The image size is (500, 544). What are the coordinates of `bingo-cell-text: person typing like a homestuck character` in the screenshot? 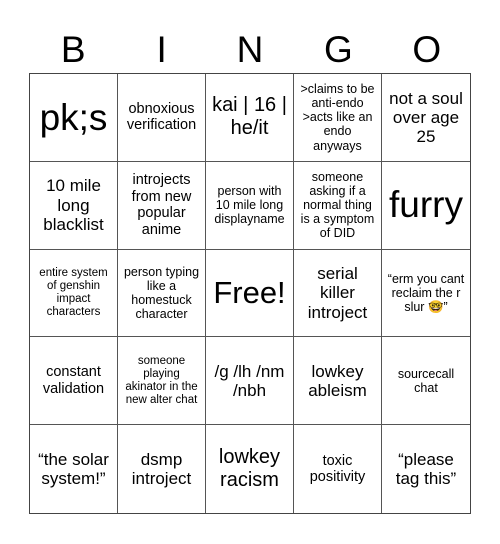 It's located at (161, 293).